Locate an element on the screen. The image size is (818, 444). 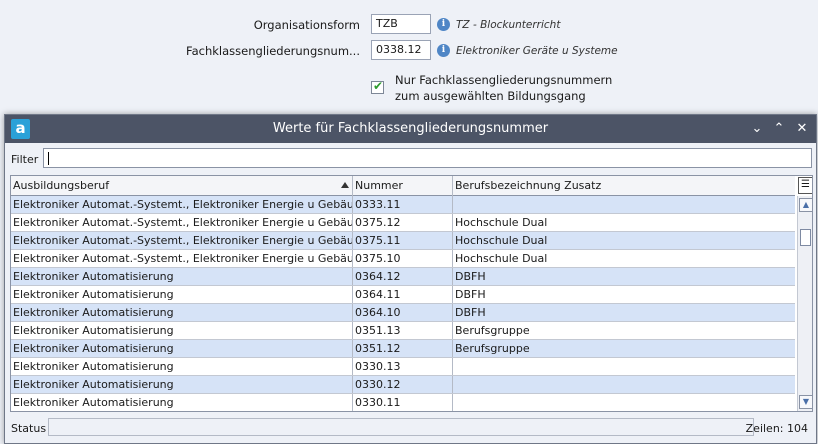
check-icon: ✔ is located at coordinates (378, 86).